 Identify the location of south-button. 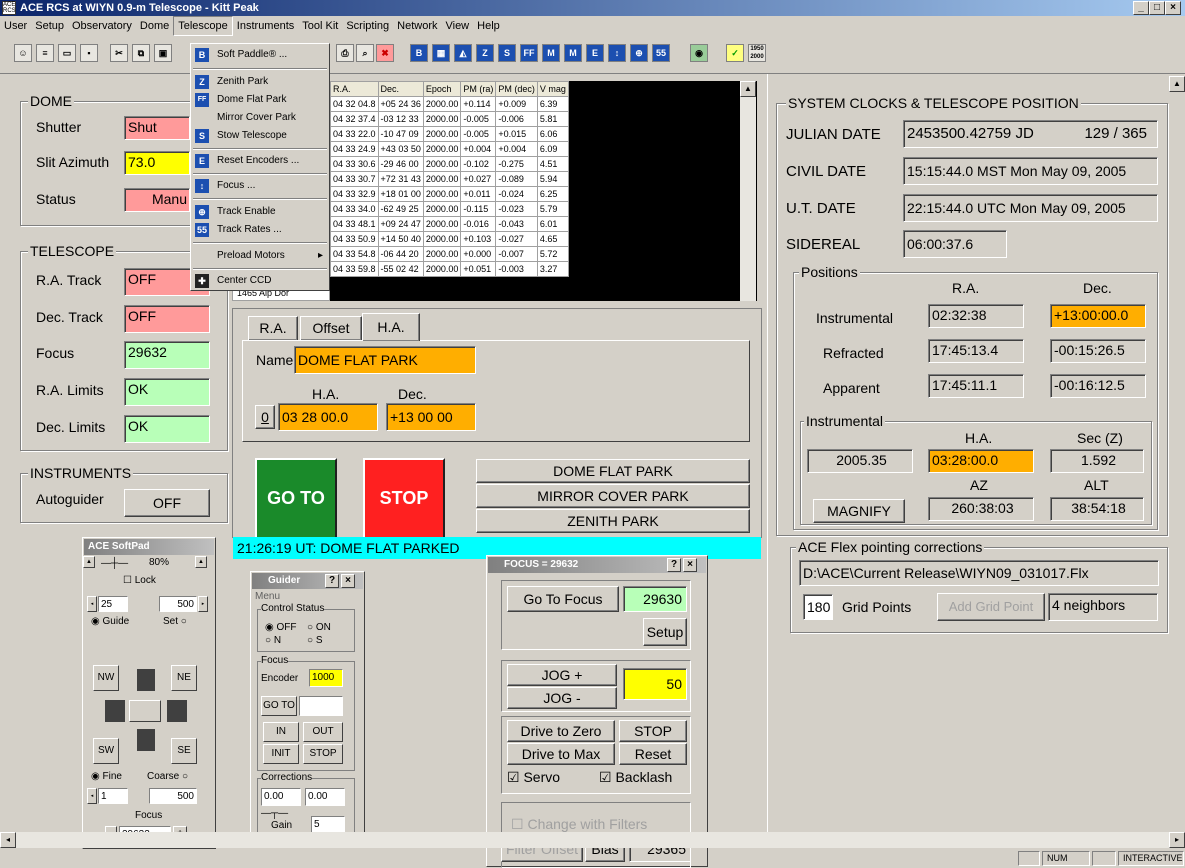
(146, 740).